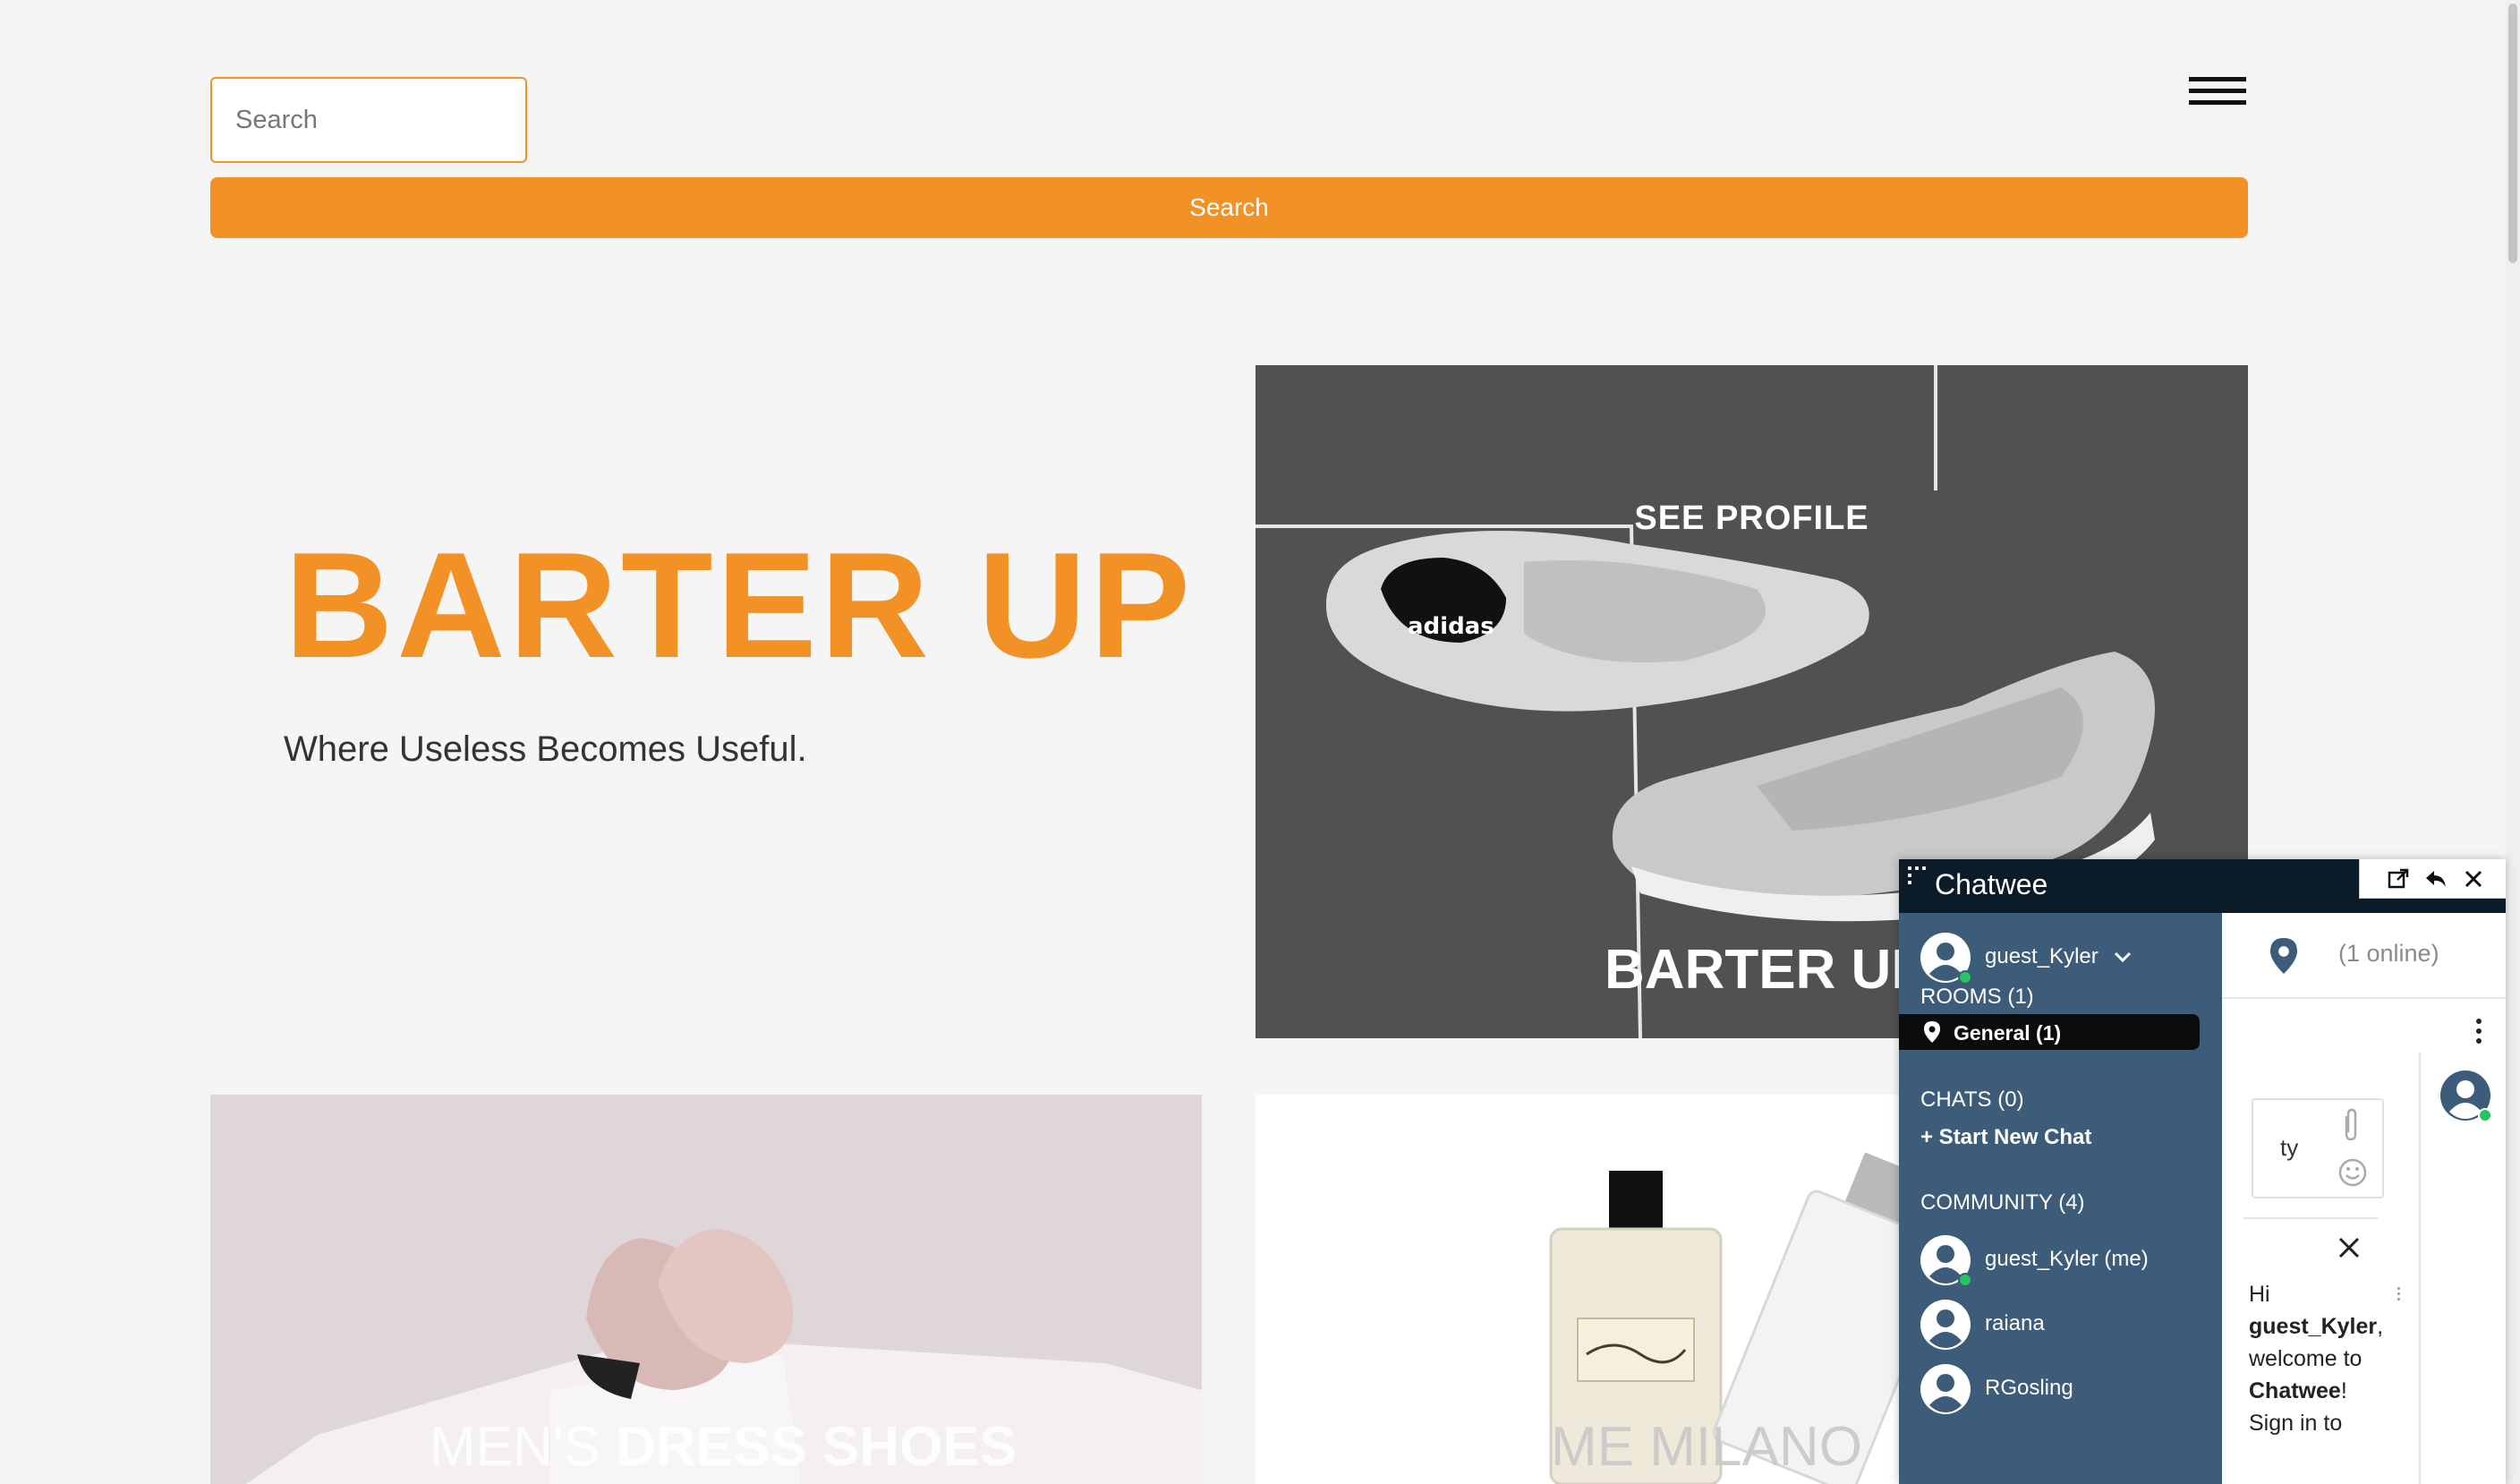 Image resolution: width=2520 pixels, height=1484 pixels. What do you see at coordinates (2029, 1388) in the screenshot?
I see `community-user-name: RGosling` at bounding box center [2029, 1388].